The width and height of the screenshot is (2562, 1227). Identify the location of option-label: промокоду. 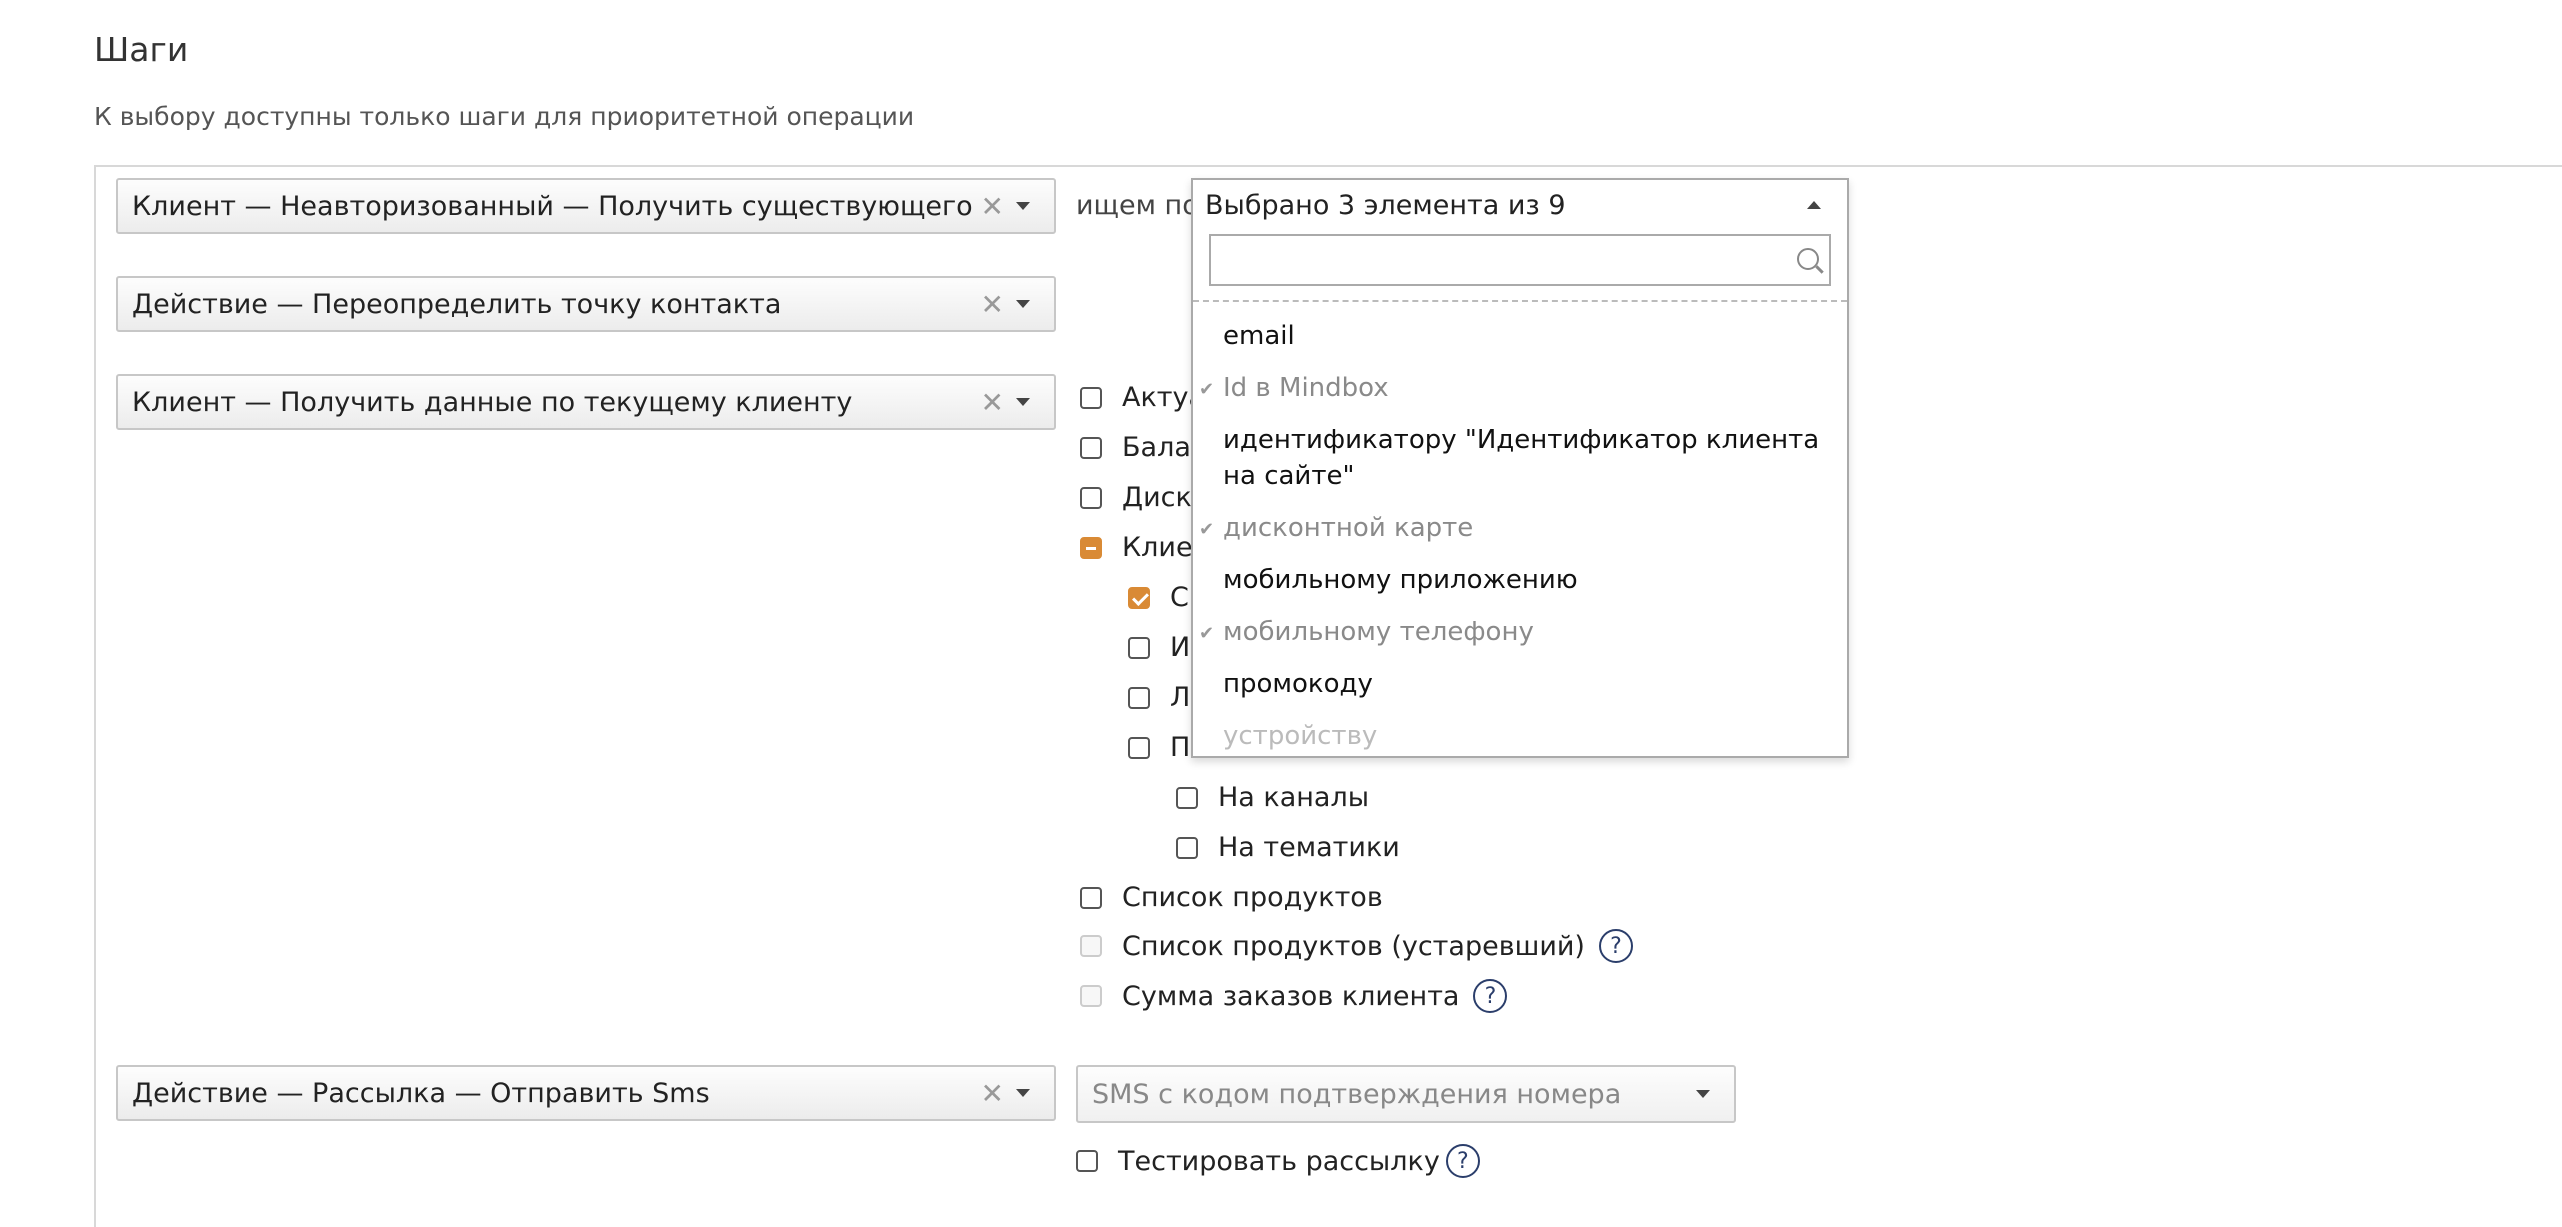
(1298, 684).